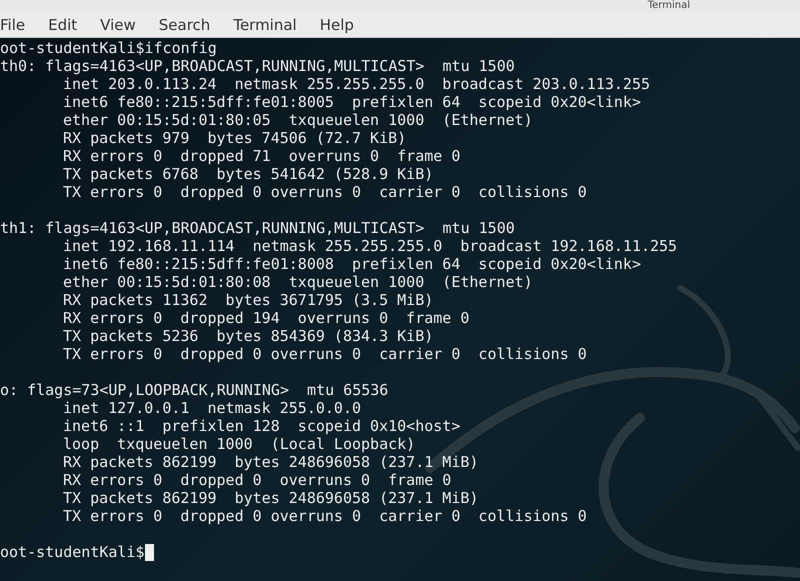 The height and width of the screenshot is (581, 800). I want to click on interface-header: th0: flags=4163<UP,BROADCAST,RUNNING,MULTICAST> mtu 1500, so click(258, 66).